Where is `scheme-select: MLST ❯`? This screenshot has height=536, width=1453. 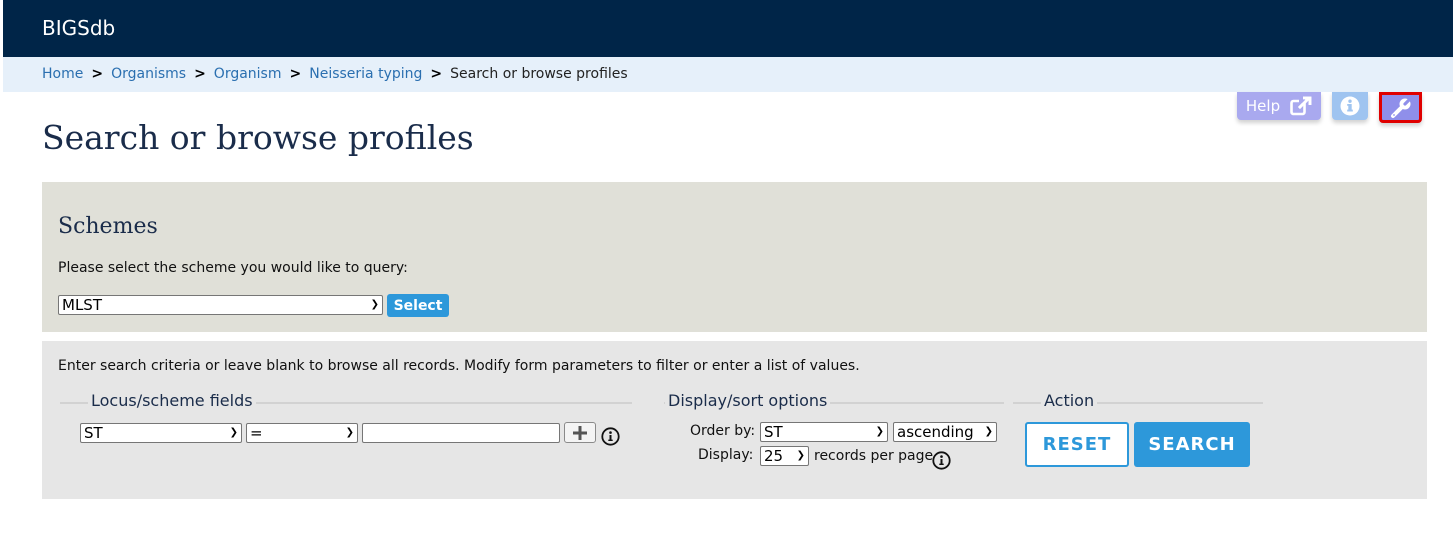
scheme-select: MLST ❯ is located at coordinates (220, 305).